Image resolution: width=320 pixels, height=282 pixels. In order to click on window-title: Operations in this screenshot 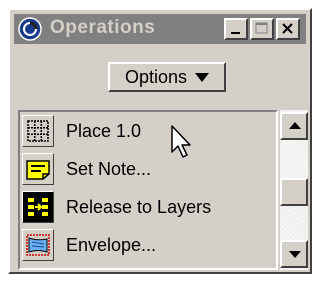, I will do `click(103, 27)`.